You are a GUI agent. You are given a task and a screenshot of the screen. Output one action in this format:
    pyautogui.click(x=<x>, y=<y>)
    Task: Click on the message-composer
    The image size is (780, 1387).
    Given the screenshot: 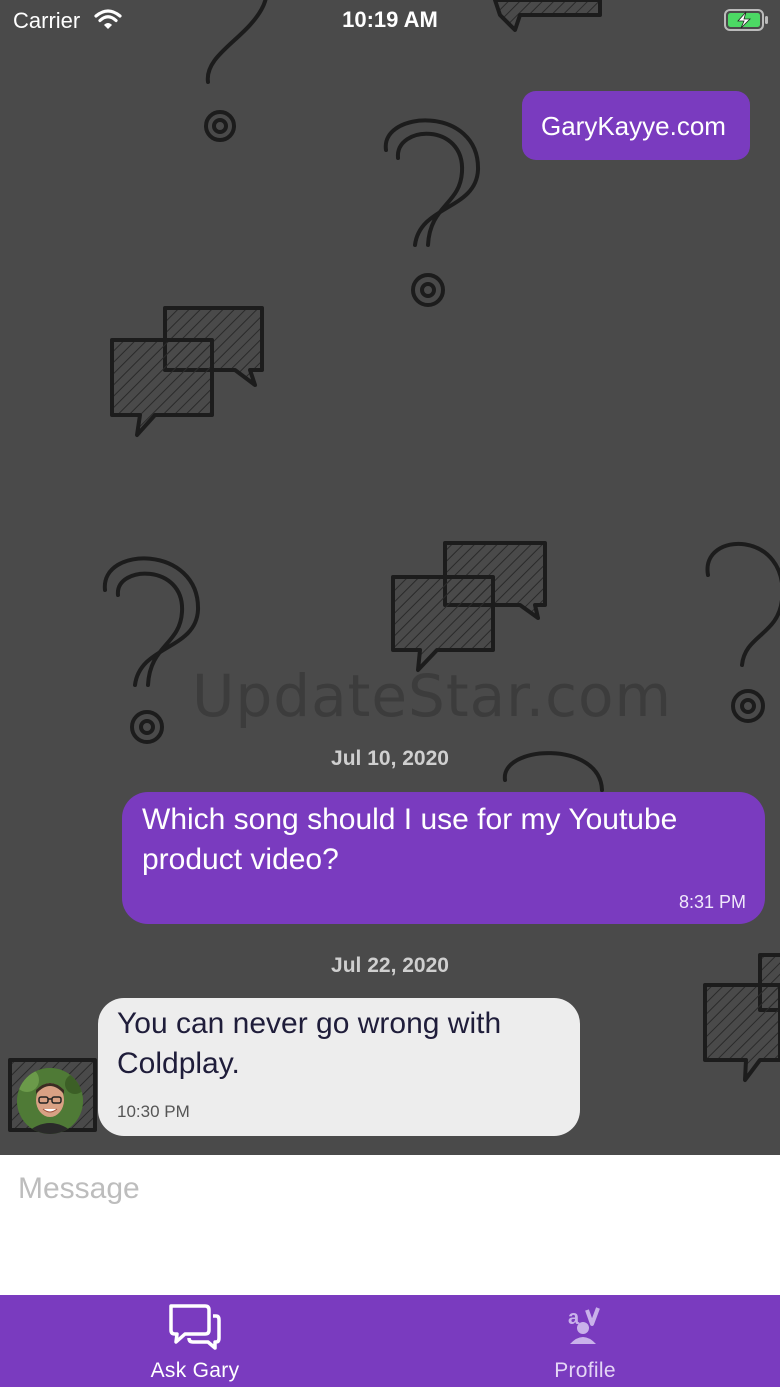 What is the action you would take?
    pyautogui.click(x=390, y=1225)
    